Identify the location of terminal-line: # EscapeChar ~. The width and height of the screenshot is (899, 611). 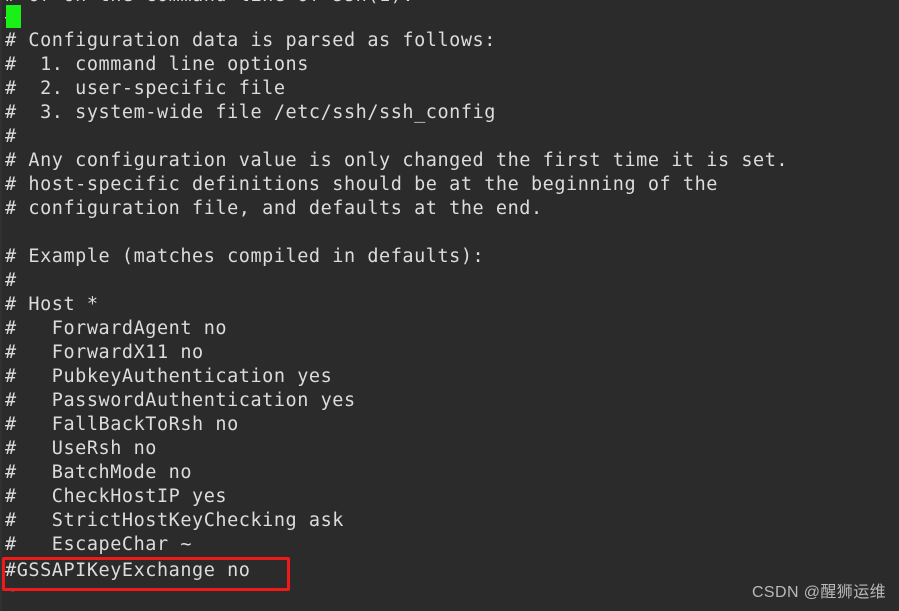
(99, 544).